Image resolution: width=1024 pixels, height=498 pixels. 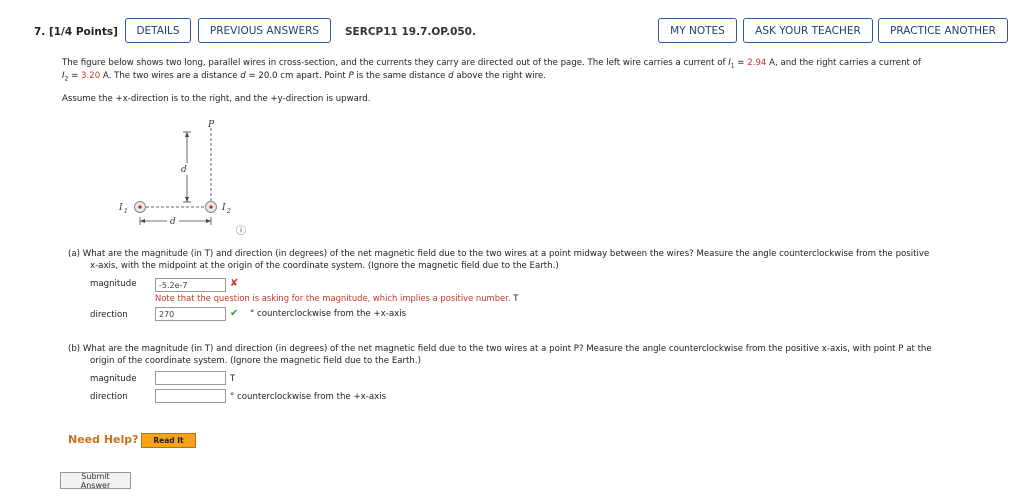 What do you see at coordinates (808, 30) in the screenshot?
I see `ask-your-teacher-button: ASK YOUR TEACHER` at bounding box center [808, 30].